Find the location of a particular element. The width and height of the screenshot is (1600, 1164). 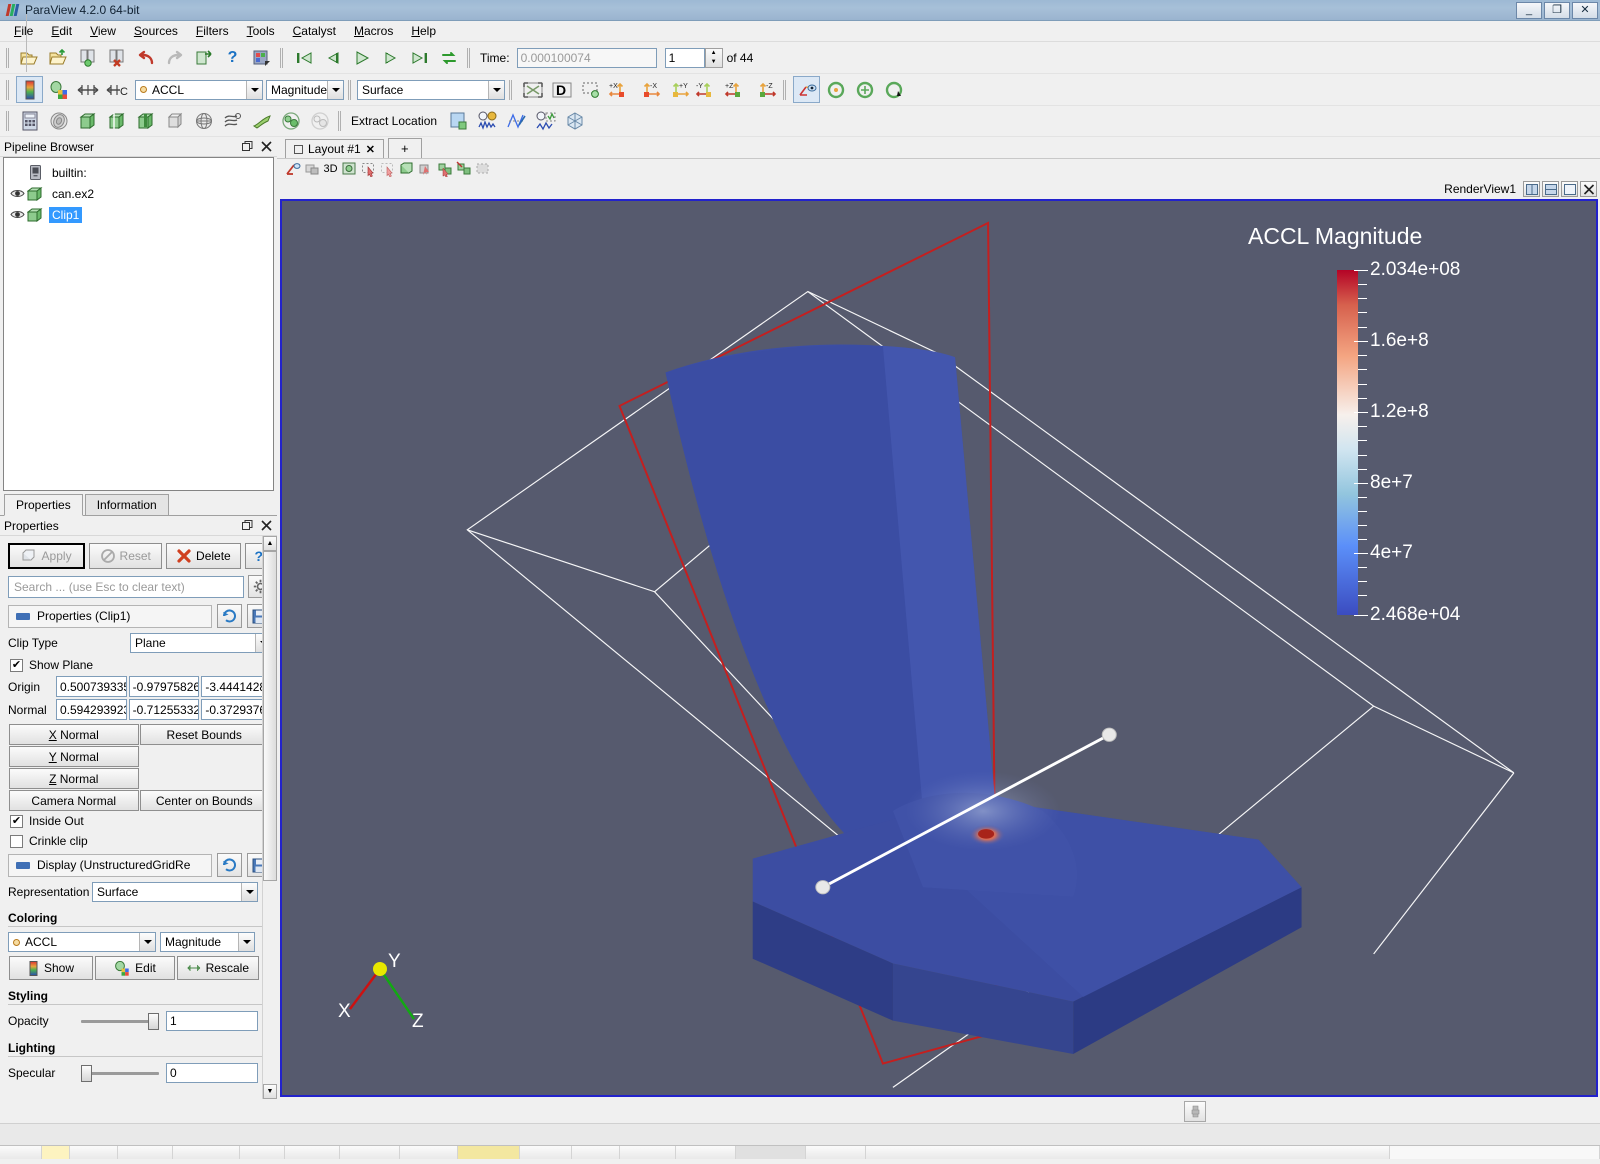

capture-screenshot-icon is located at coordinates (261, 57).